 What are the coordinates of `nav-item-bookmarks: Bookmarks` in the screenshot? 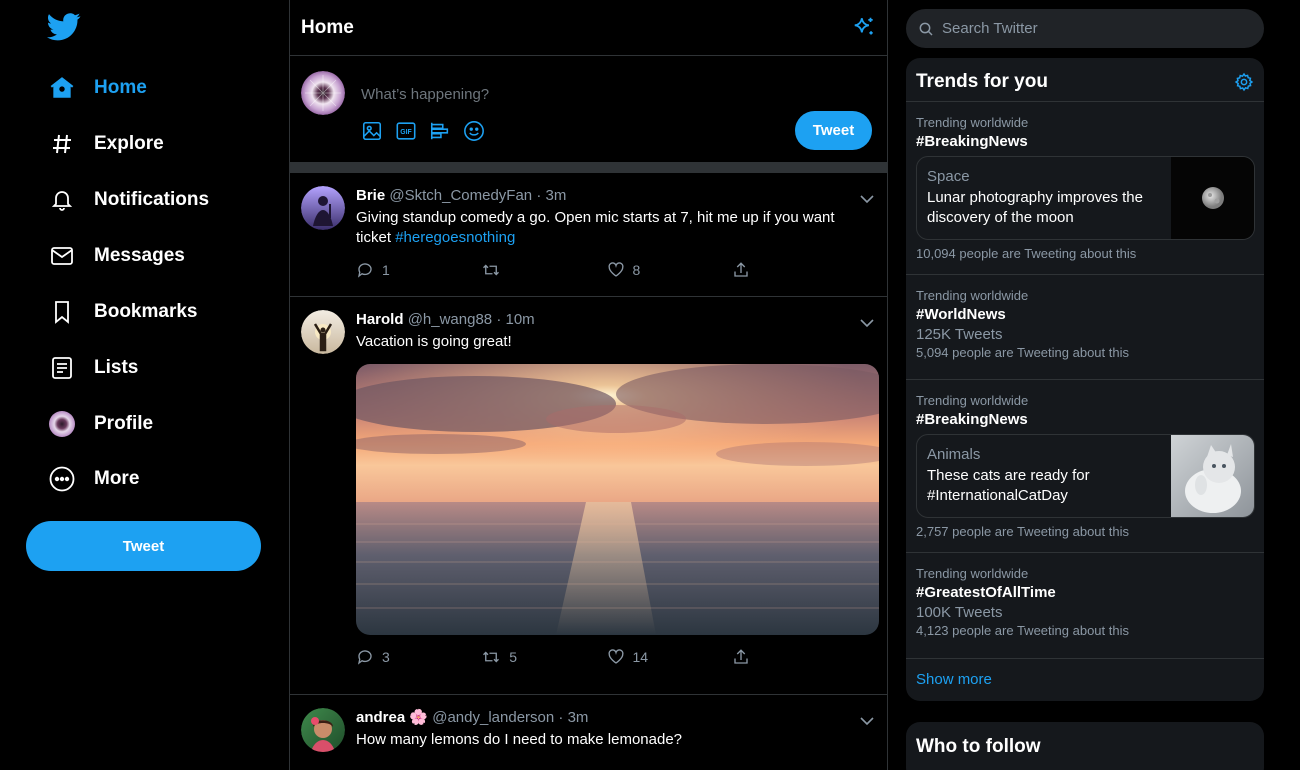 It's located at (123, 312).